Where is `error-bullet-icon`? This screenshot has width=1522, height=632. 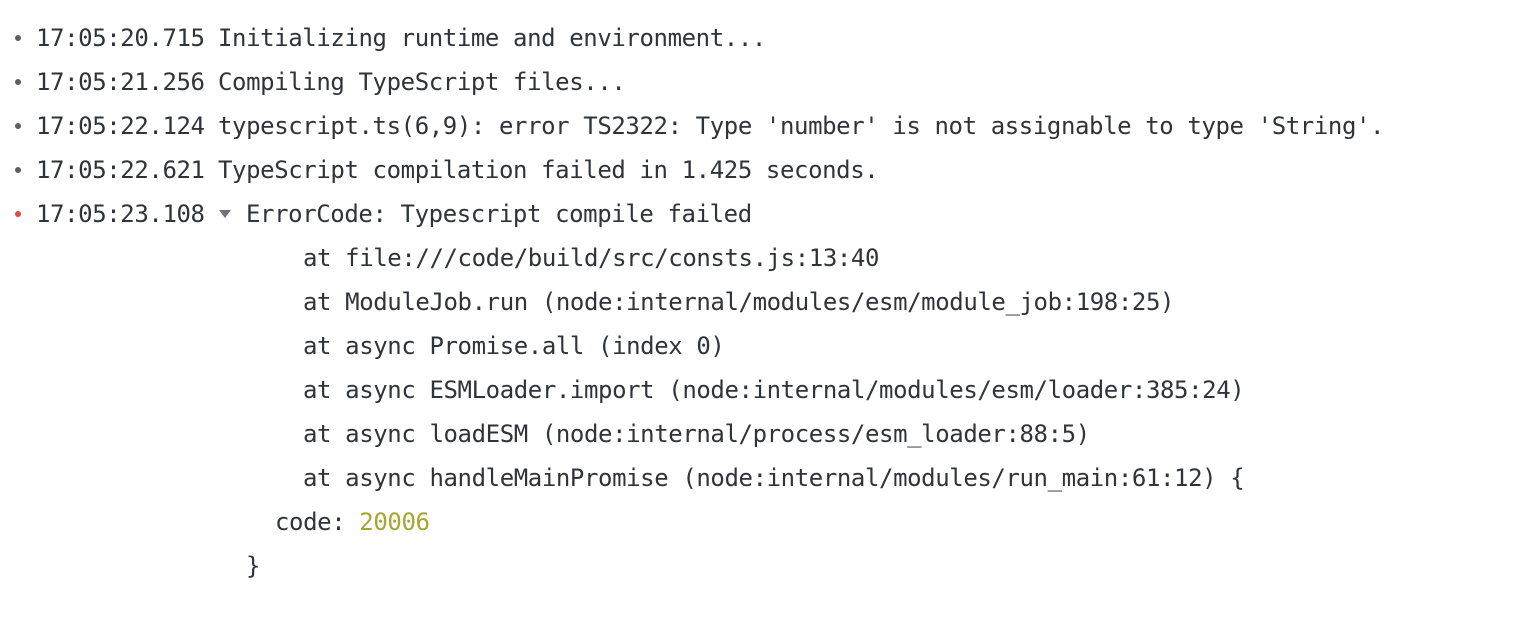
error-bullet-icon is located at coordinates (18, 214).